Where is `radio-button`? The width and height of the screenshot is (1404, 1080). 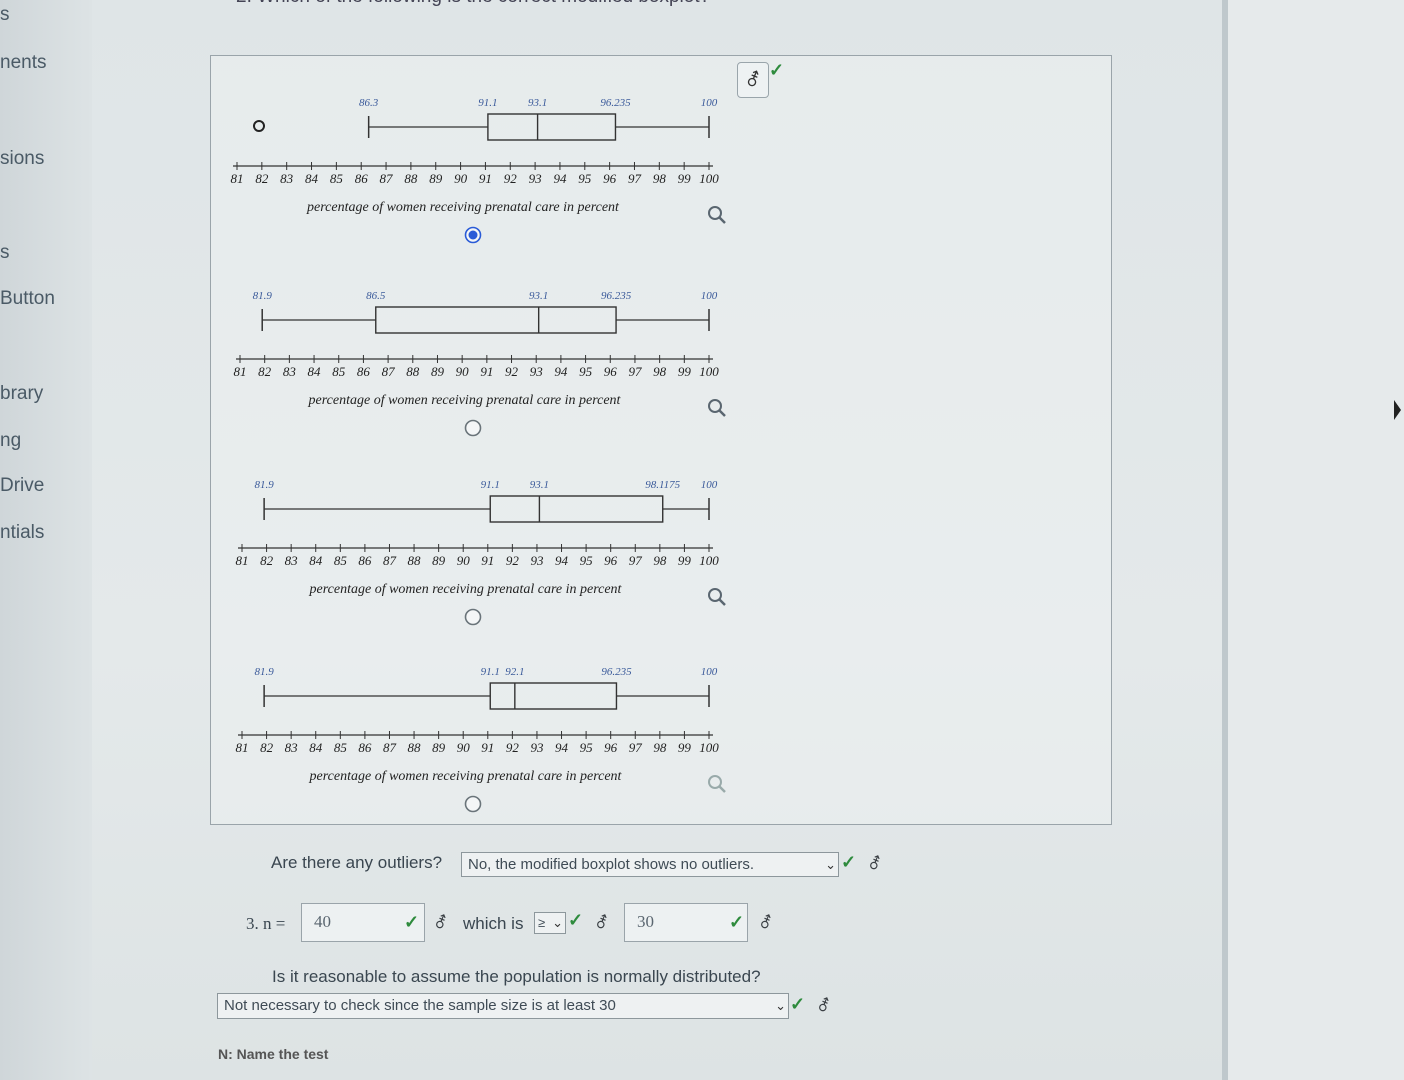 radio-button is located at coordinates (473, 428).